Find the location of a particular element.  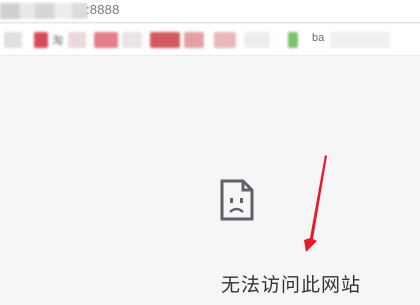

bookmark-favicon is located at coordinates (293, 40).